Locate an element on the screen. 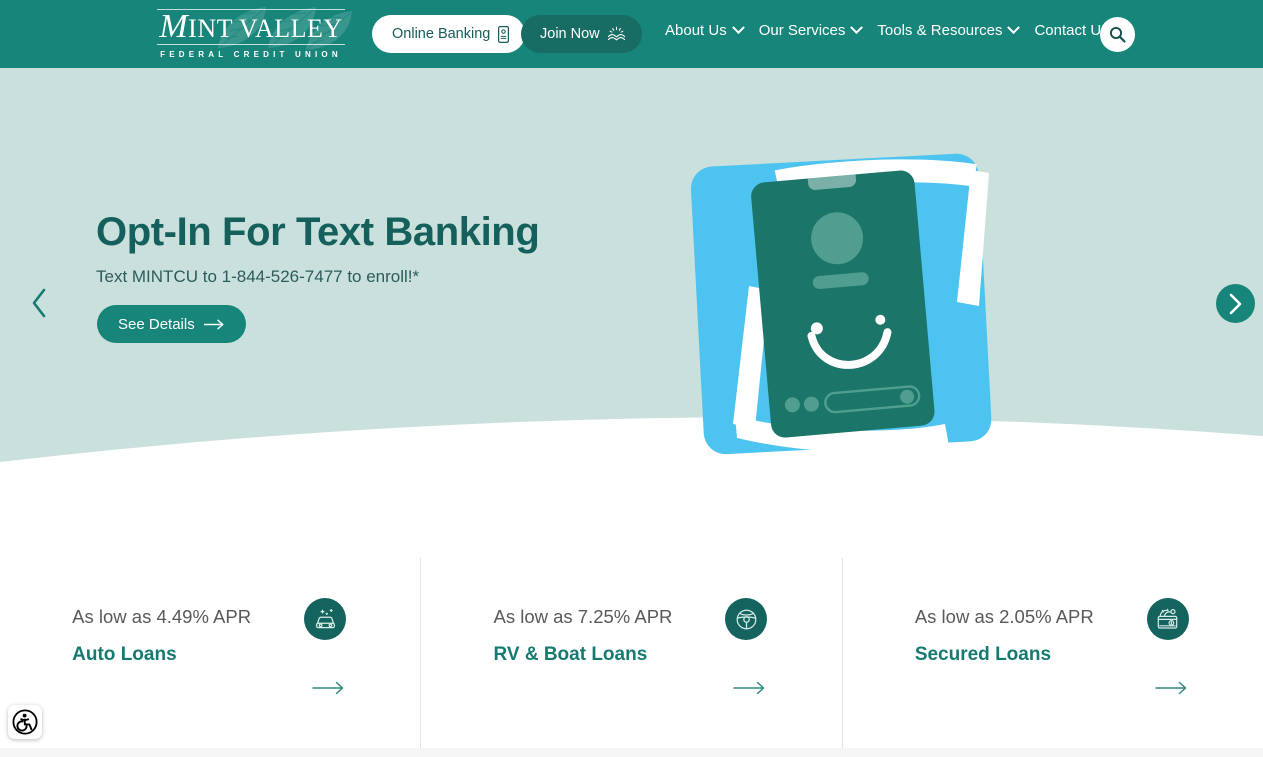 This screenshot has width=1263, height=757. search-button is located at coordinates (1117, 34).